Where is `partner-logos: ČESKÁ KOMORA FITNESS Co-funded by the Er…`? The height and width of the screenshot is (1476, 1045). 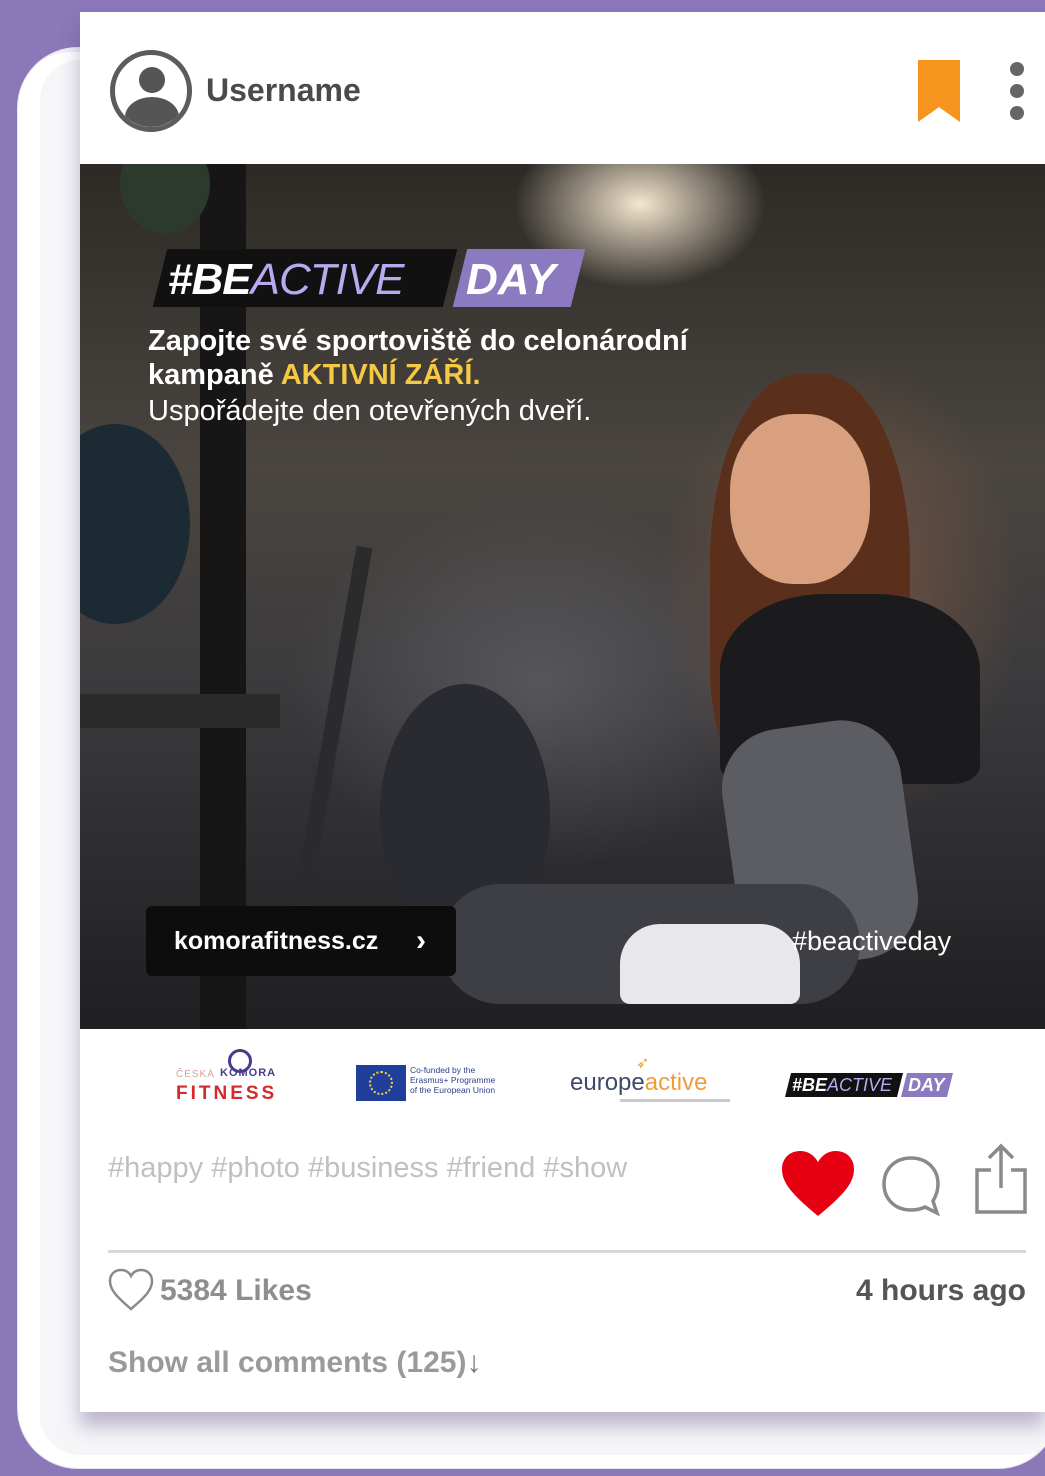 partner-logos: ČESKÁ KOMORA FITNESS Co-funded by the Er… is located at coordinates (562, 1086).